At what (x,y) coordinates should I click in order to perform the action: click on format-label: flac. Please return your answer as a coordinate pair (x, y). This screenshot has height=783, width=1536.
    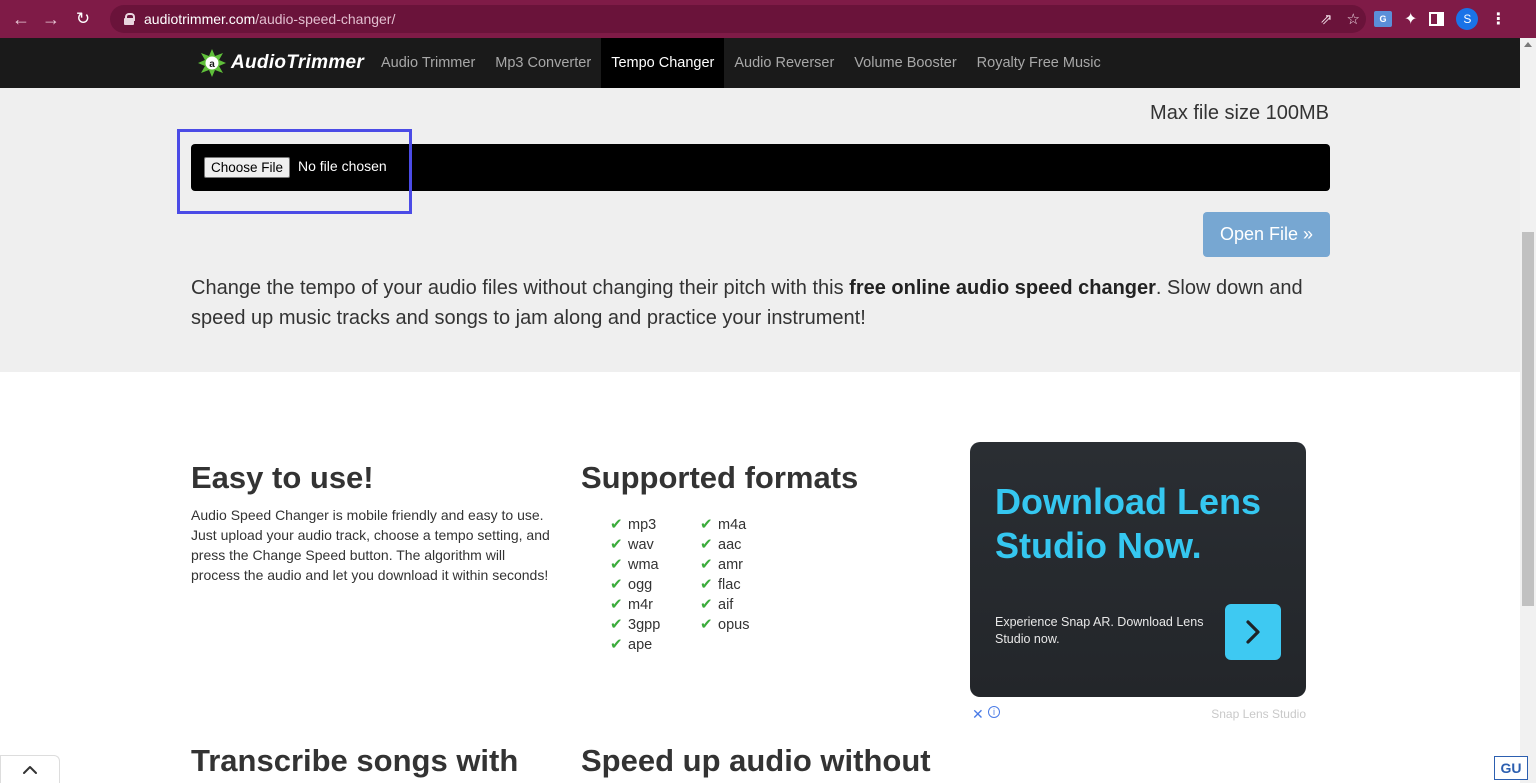
    Looking at the image, I should click on (729, 585).